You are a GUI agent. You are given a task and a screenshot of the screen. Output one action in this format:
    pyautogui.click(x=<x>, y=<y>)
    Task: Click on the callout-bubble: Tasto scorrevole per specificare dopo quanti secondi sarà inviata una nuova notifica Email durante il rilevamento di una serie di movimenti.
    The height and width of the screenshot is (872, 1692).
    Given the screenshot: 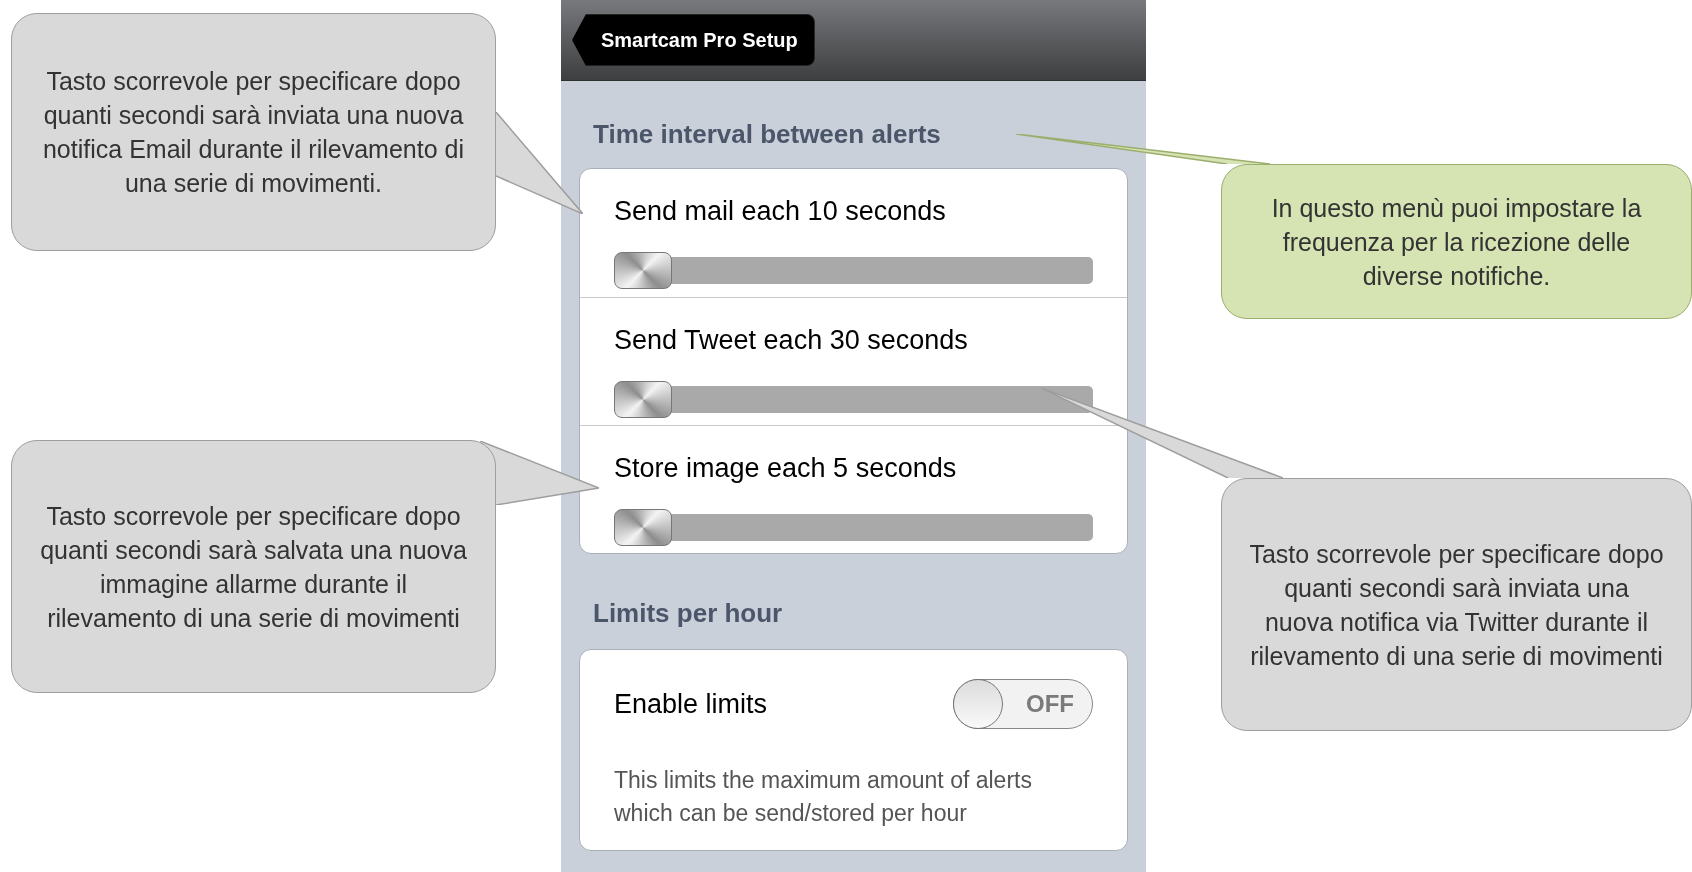 What is the action you would take?
    pyautogui.click(x=253, y=132)
    